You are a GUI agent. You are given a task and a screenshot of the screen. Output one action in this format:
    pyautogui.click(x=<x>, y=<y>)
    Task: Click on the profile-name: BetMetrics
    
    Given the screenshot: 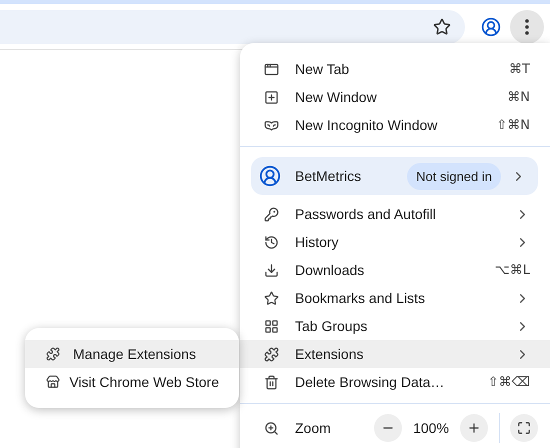 What is the action you would take?
    pyautogui.click(x=328, y=176)
    